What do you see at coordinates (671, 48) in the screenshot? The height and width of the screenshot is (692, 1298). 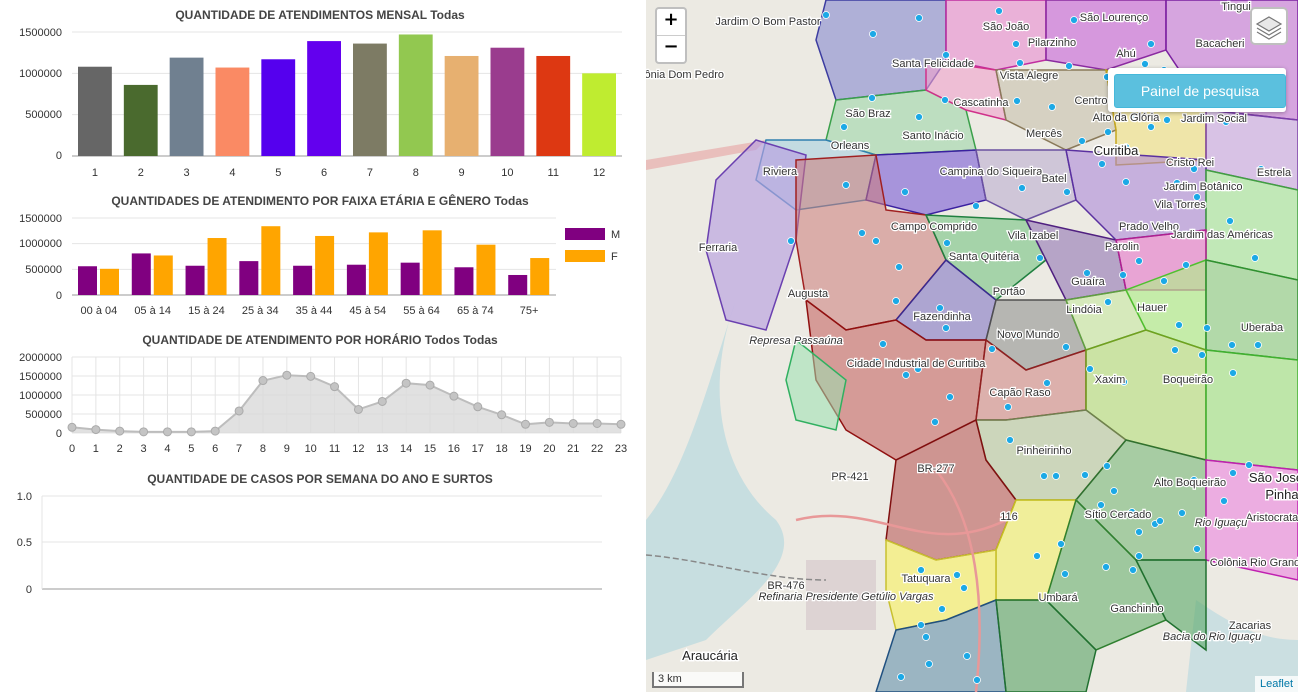 I see `zoom-out-button: −` at bounding box center [671, 48].